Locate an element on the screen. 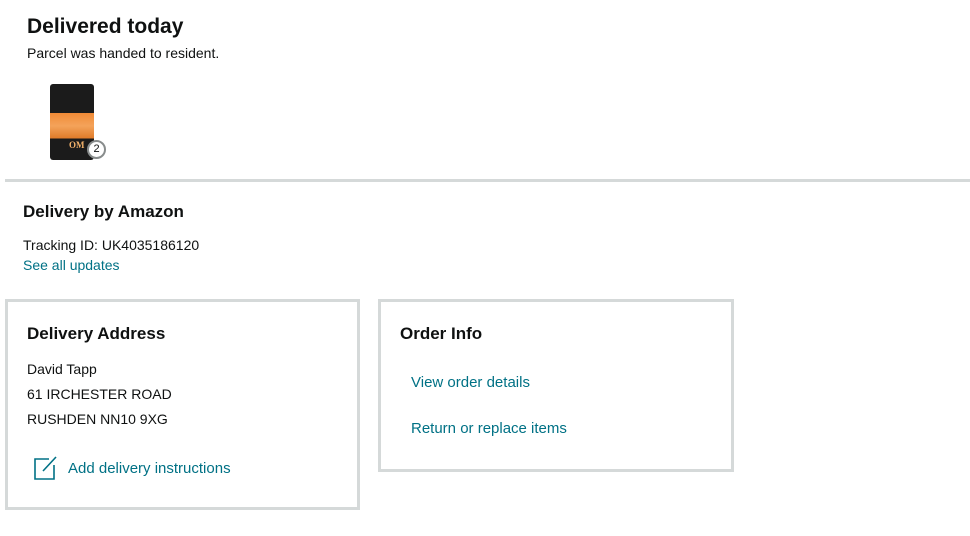  bag-label: OM is located at coordinates (77, 145).